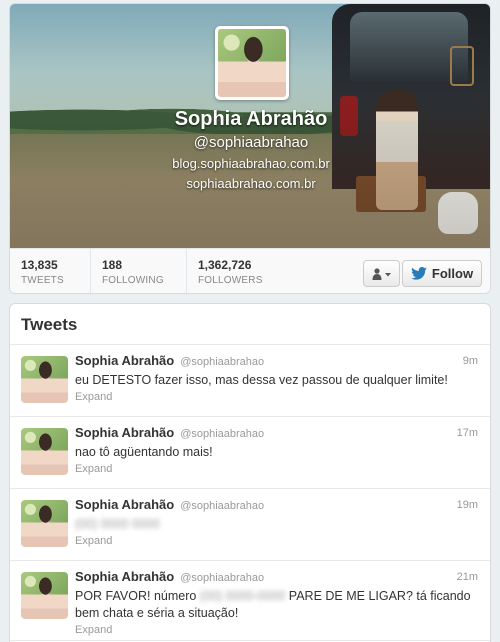  I want to click on stat-following-value: 188, so click(112, 265).